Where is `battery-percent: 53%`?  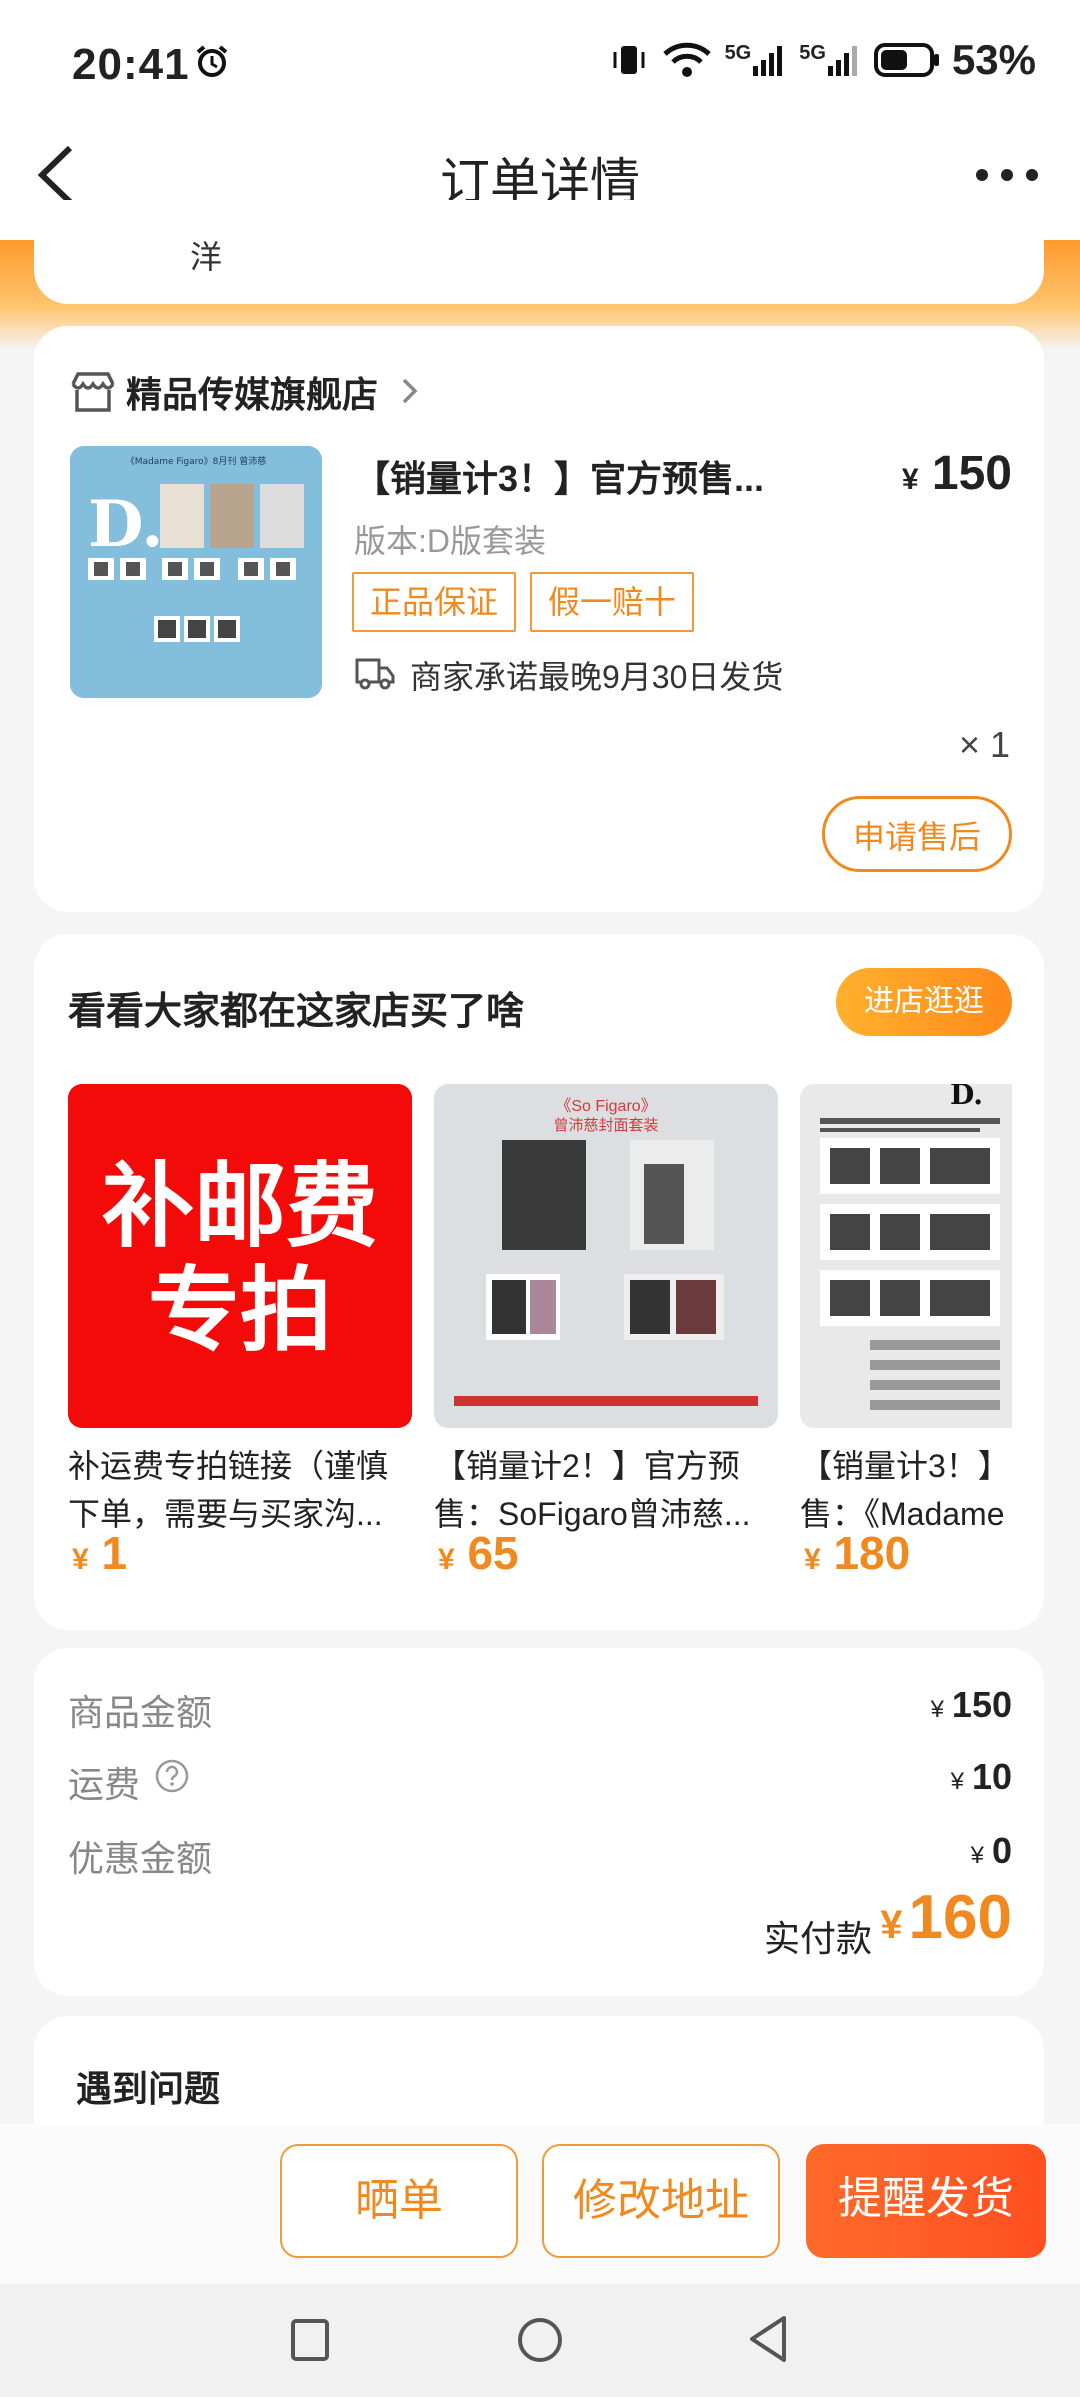 battery-percent: 53% is located at coordinates (993, 59).